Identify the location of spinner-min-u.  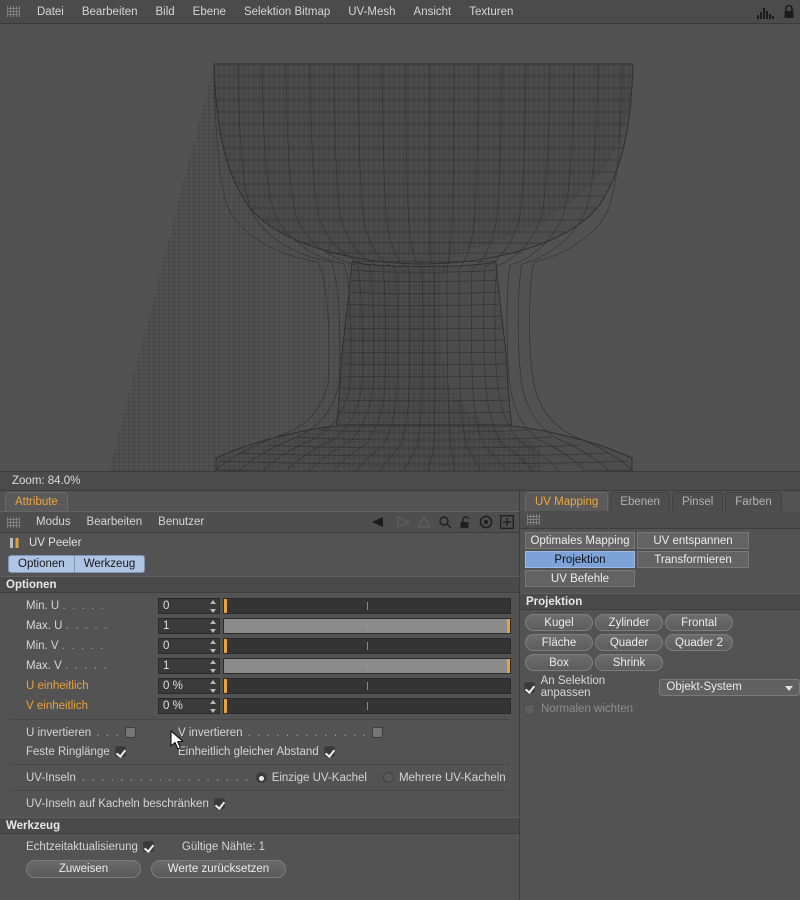
(213, 606).